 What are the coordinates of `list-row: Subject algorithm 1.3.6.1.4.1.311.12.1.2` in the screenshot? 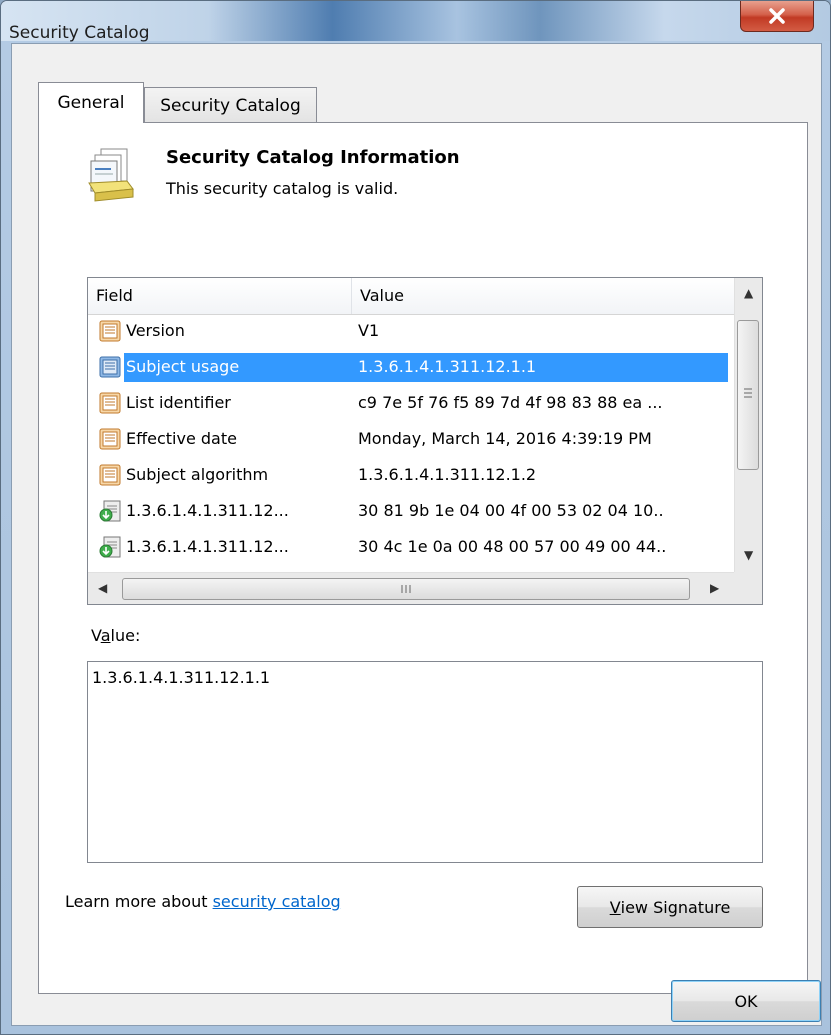 It's located at (411, 475).